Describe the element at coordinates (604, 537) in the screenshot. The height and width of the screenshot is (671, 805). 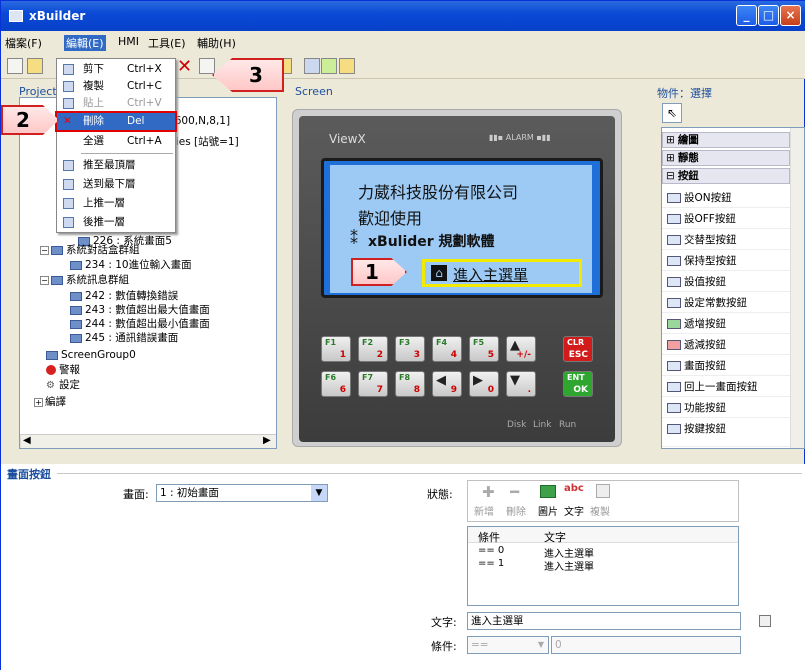
I see `col-text-header: 文字` at that location.